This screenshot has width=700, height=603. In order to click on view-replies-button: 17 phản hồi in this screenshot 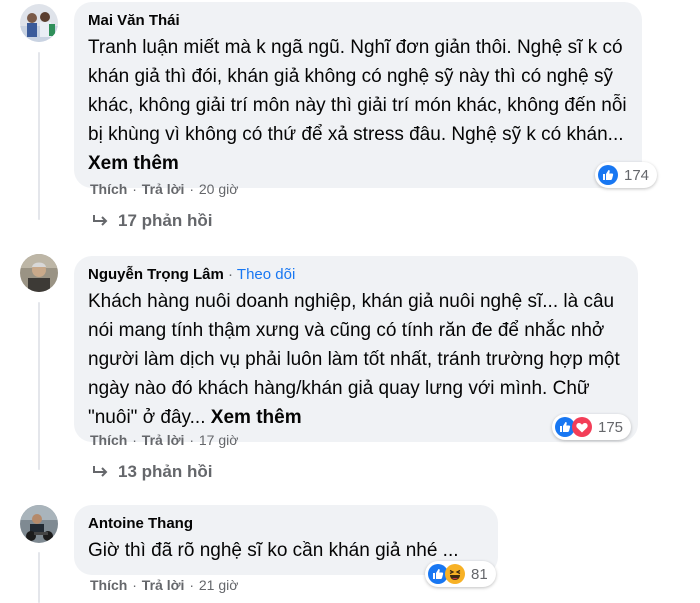, I will do `click(152, 221)`.